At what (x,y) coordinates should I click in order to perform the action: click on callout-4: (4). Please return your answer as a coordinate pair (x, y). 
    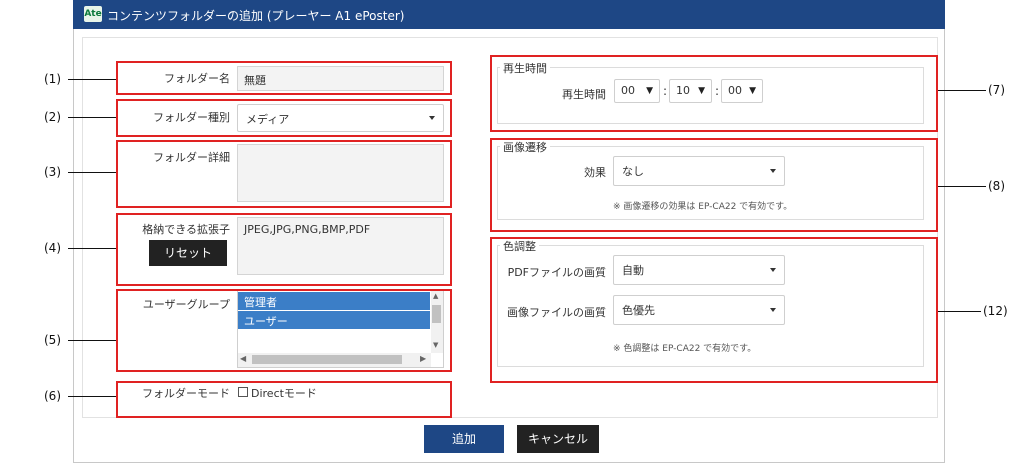
    Looking at the image, I should click on (52, 248).